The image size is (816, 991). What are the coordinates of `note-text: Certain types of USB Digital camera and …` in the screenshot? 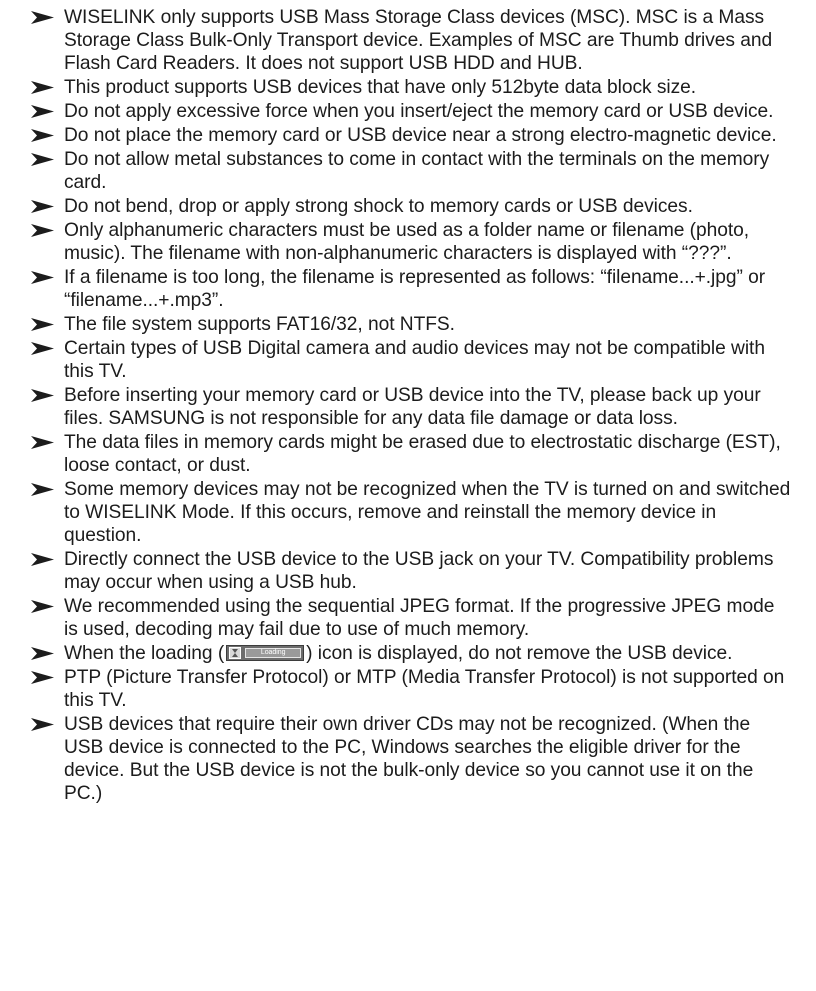 It's located at (414, 360).